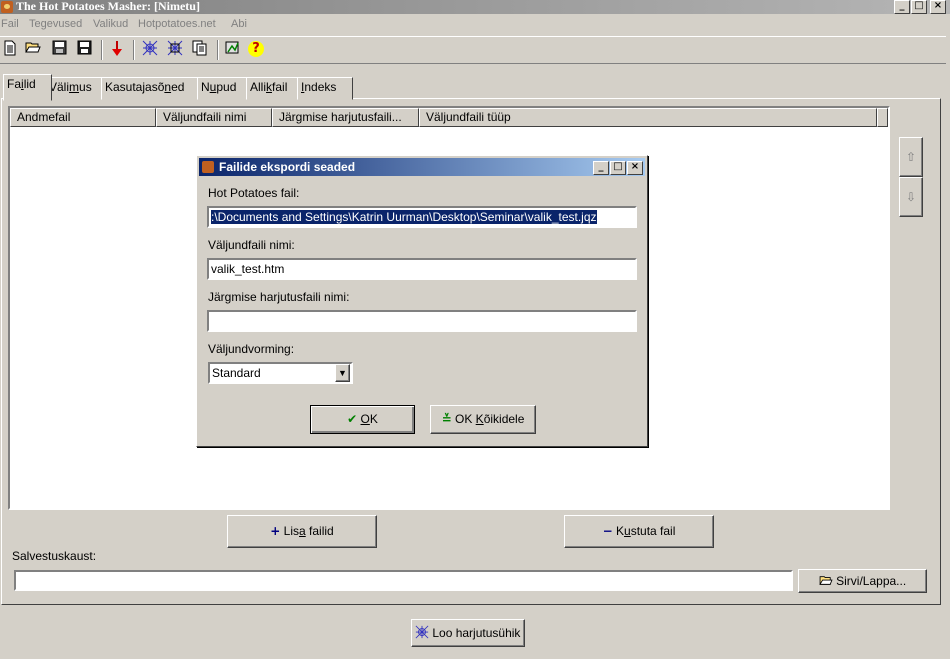 The width and height of the screenshot is (950, 659). What do you see at coordinates (236, 373) in the screenshot?
I see `output-format-value: Standard` at bounding box center [236, 373].